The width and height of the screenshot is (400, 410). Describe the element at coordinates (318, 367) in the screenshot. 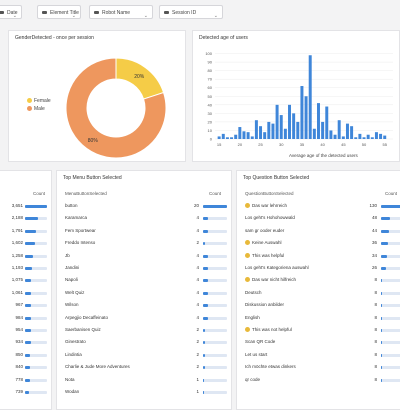

I see `question-row: Ich möchte etwas dinkers 8` at that location.